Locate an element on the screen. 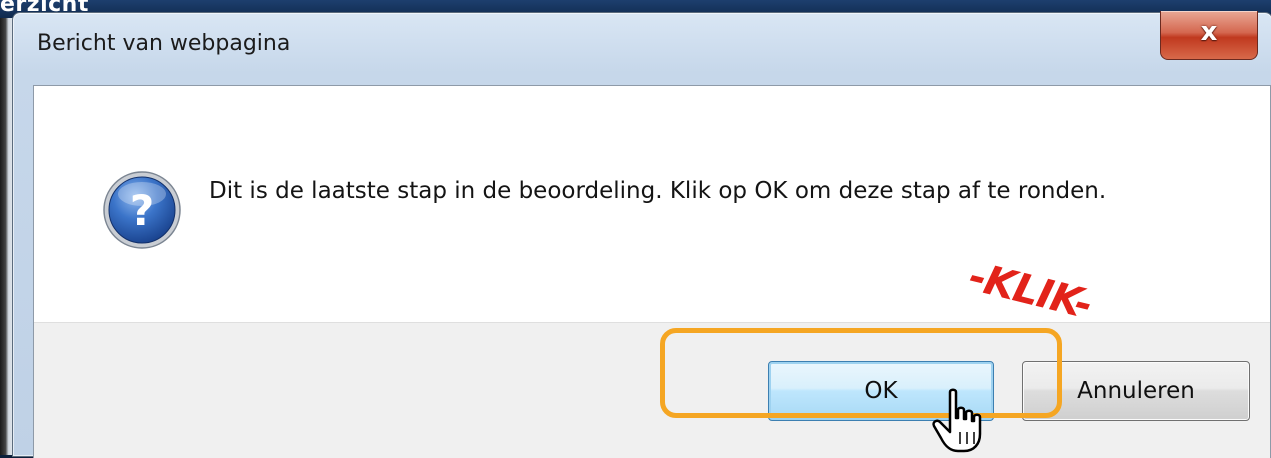  hand-cursor-icon is located at coordinates (957, 420).